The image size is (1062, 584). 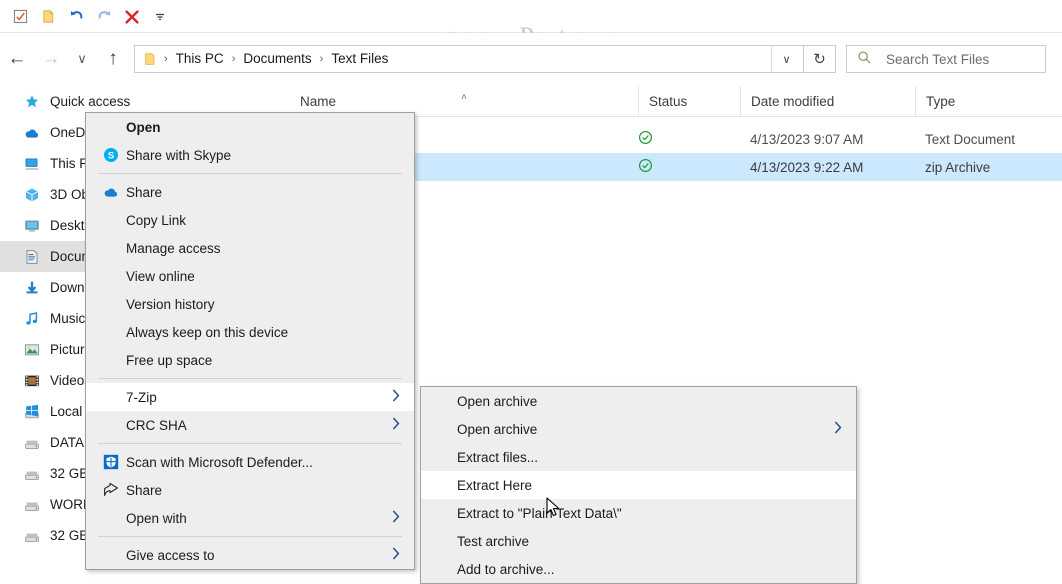 What do you see at coordinates (51, 59) in the screenshot?
I see `forward-button: →` at bounding box center [51, 59].